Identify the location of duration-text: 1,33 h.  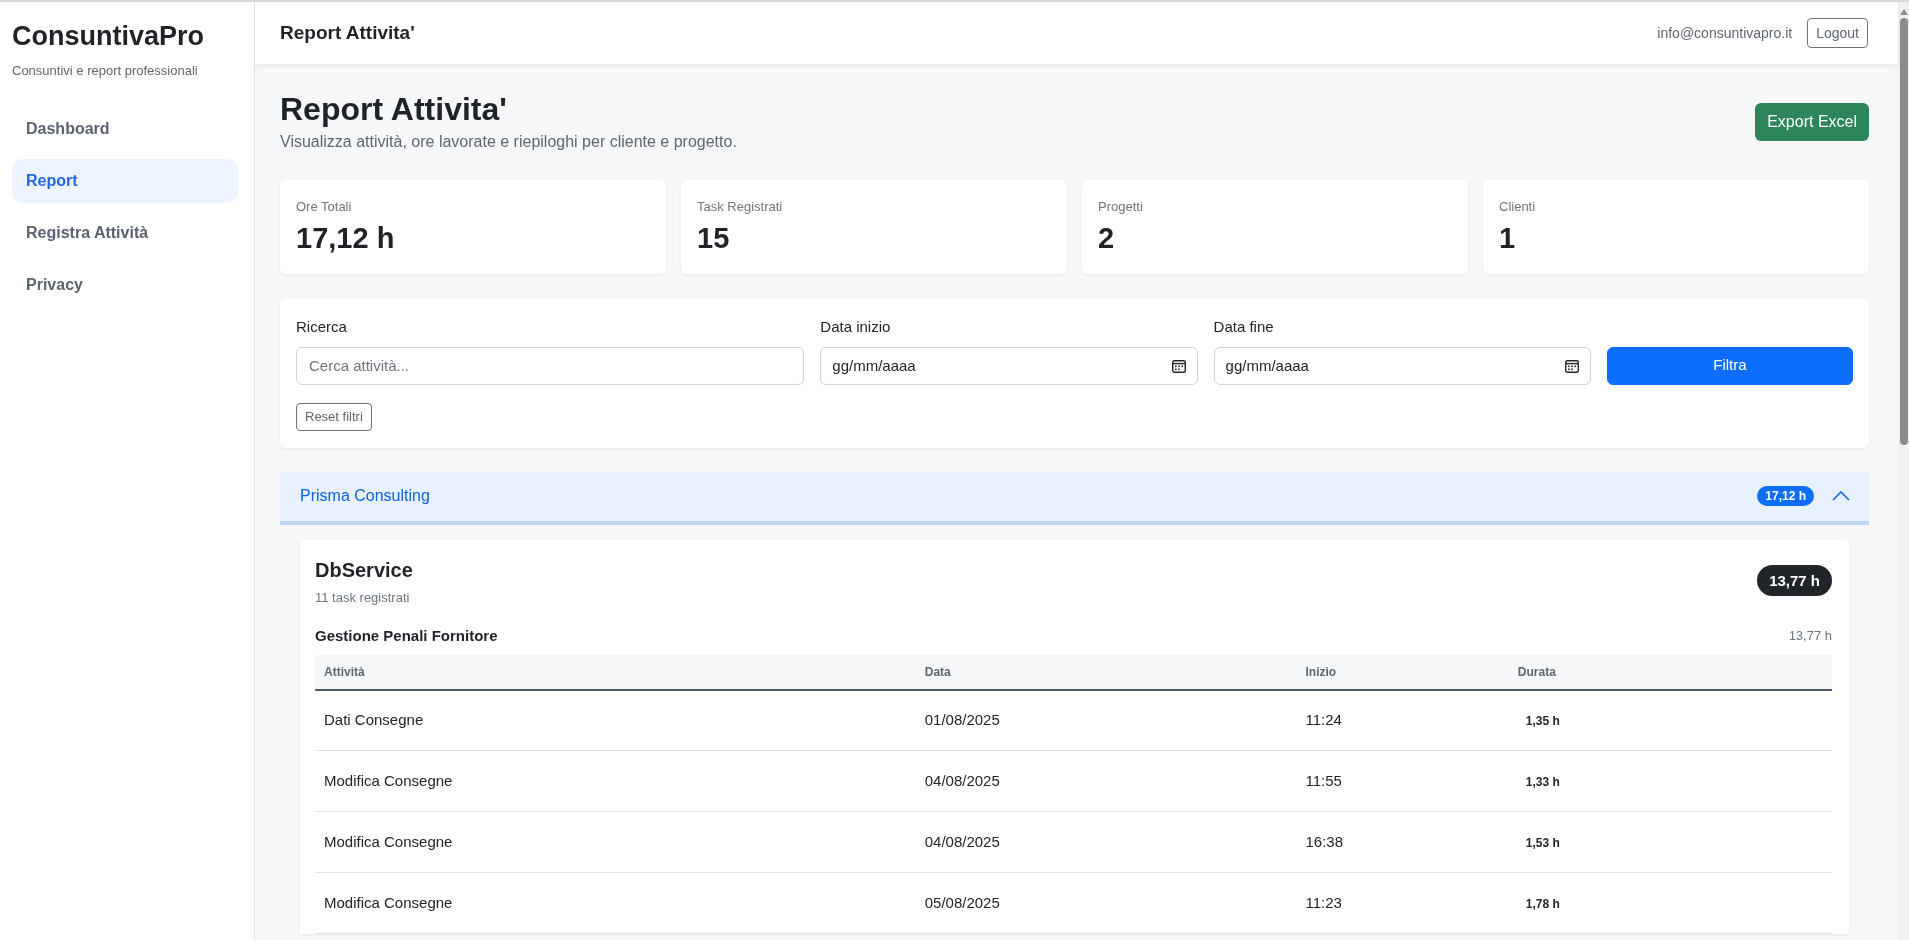
(1542, 781).